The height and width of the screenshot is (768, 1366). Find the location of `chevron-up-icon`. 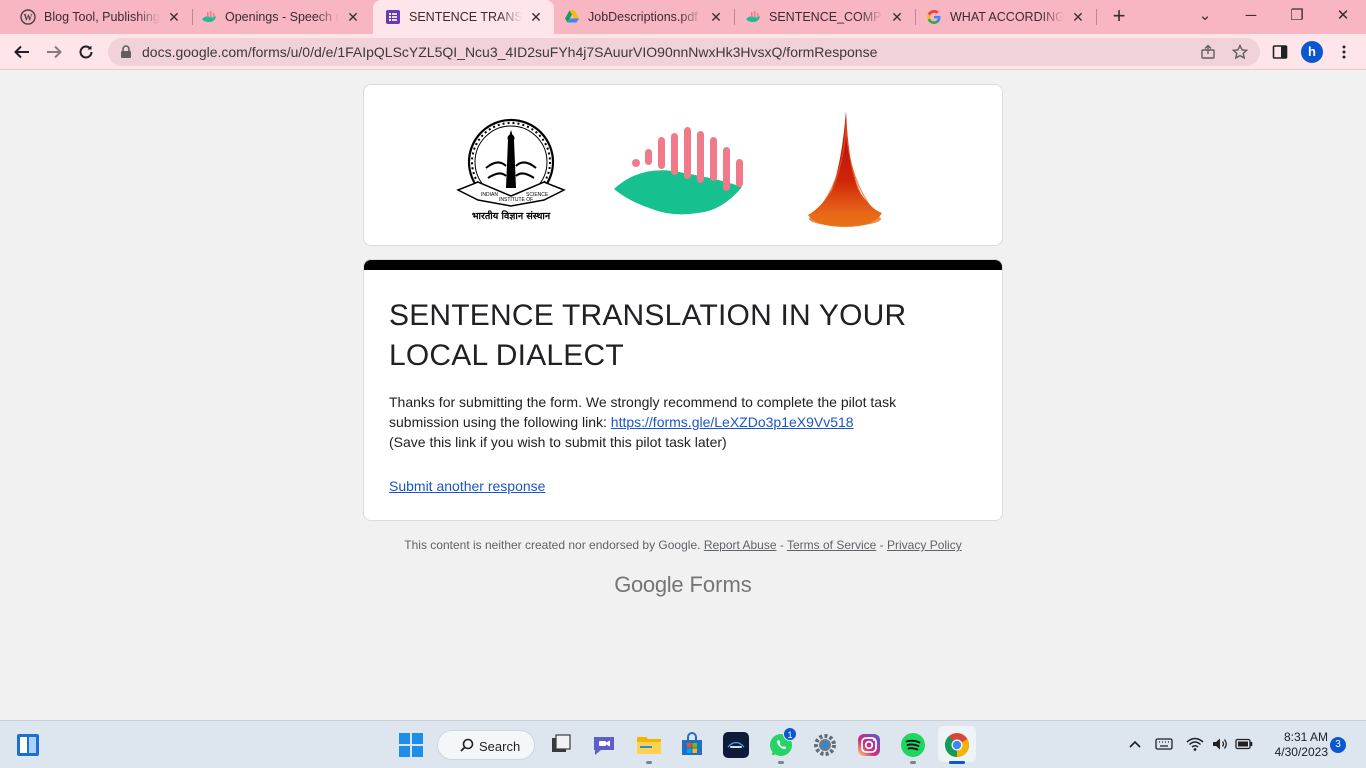

chevron-up-icon is located at coordinates (1135, 744).